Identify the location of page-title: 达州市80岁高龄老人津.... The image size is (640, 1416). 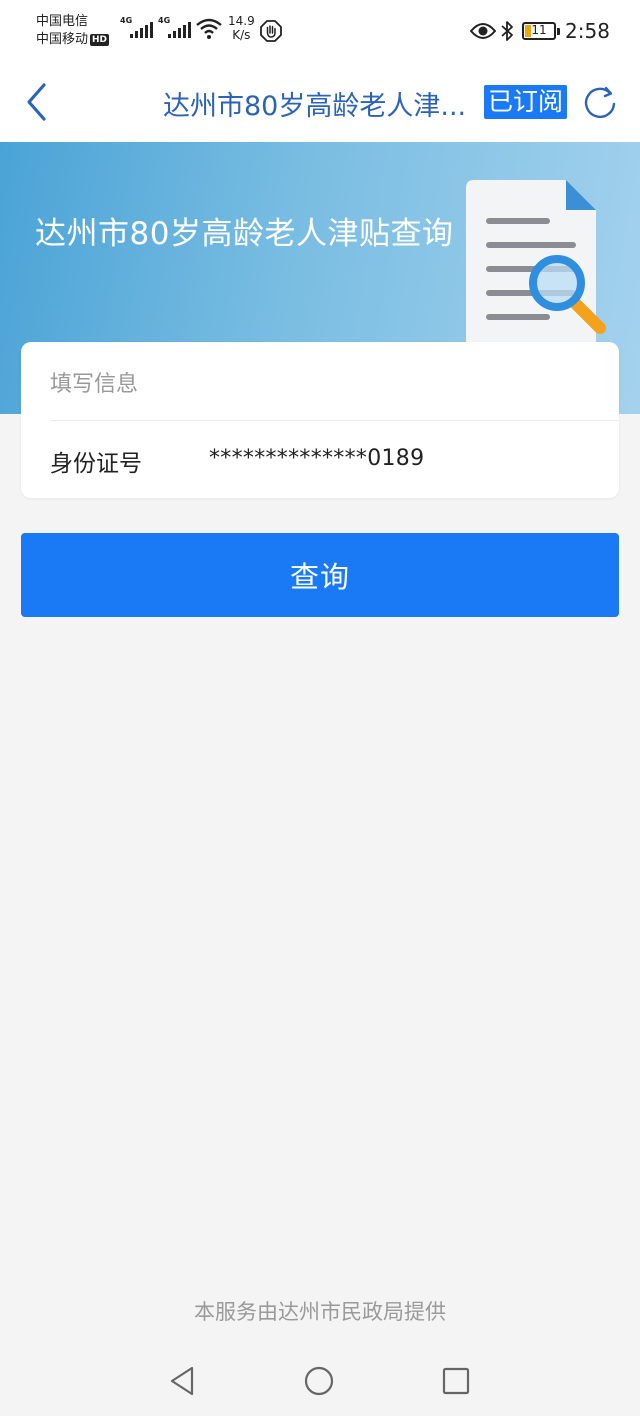
(315, 106).